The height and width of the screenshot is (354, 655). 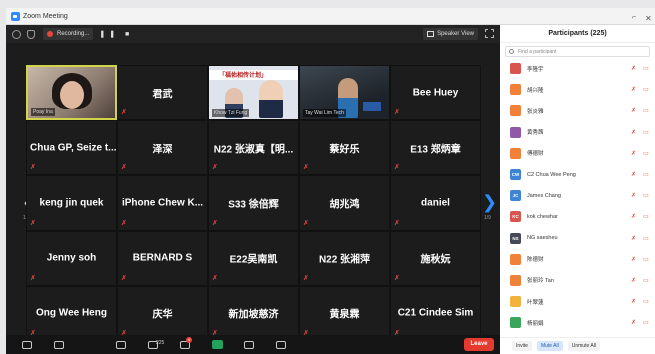 I want to click on participant-name: Ong Wee Heng, so click(x=71, y=313).